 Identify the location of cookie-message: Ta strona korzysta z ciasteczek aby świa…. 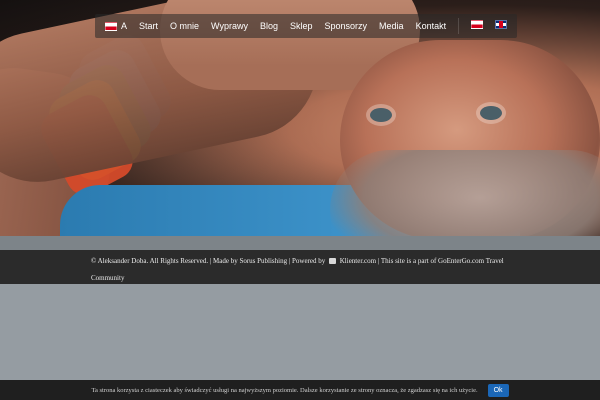
(284, 390).